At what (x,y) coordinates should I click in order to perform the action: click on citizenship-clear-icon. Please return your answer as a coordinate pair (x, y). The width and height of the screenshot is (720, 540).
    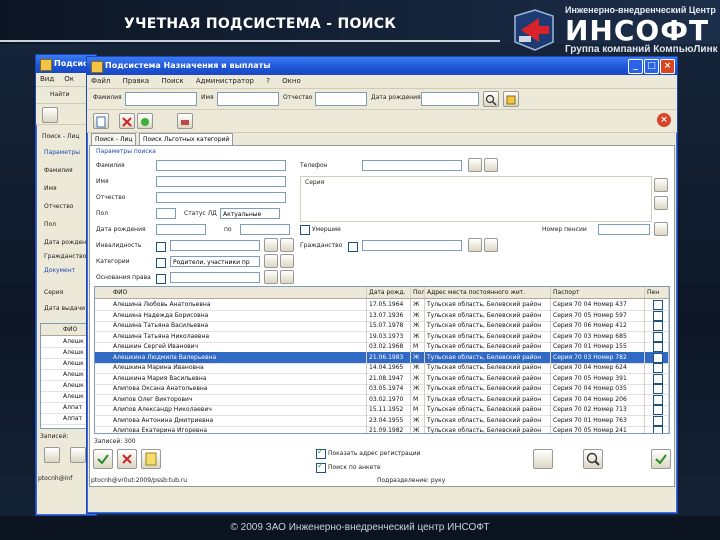
    Looking at the image, I should click on (491, 245).